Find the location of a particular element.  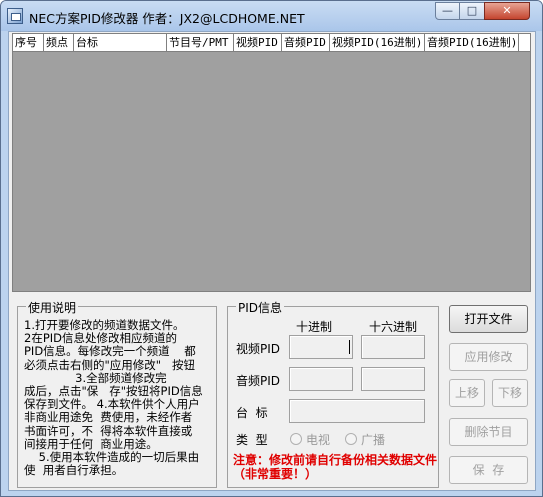

title-bar: NEC方案PID修改器 作者：JX2@LCDHOME.NET — □ ✕ is located at coordinates (271, 16).